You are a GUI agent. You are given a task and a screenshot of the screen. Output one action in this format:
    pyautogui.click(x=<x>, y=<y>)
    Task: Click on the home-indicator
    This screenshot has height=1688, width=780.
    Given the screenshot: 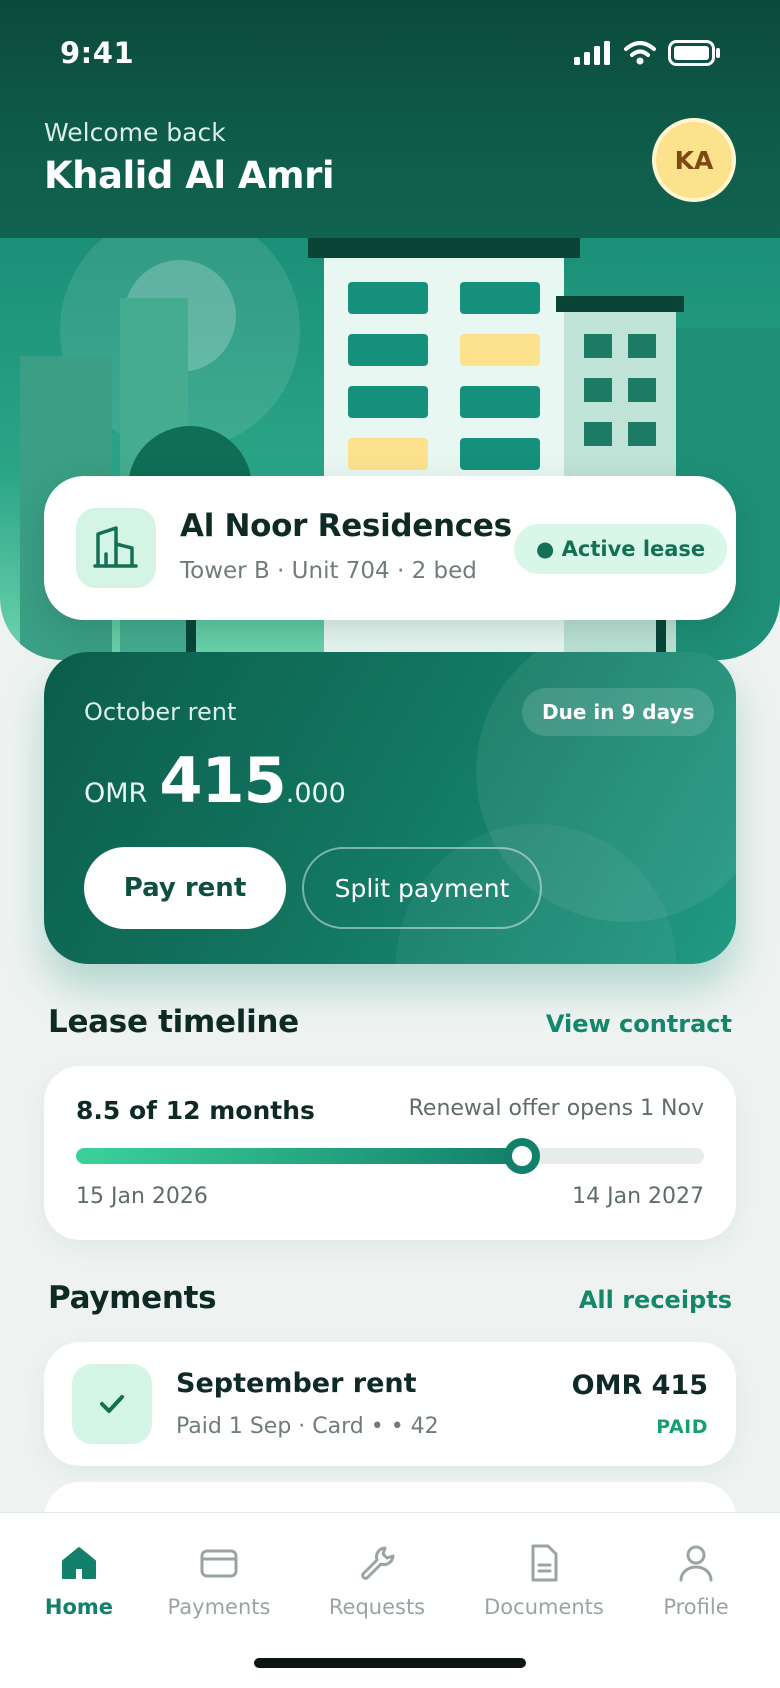 What is the action you would take?
    pyautogui.click(x=390, y=1663)
    